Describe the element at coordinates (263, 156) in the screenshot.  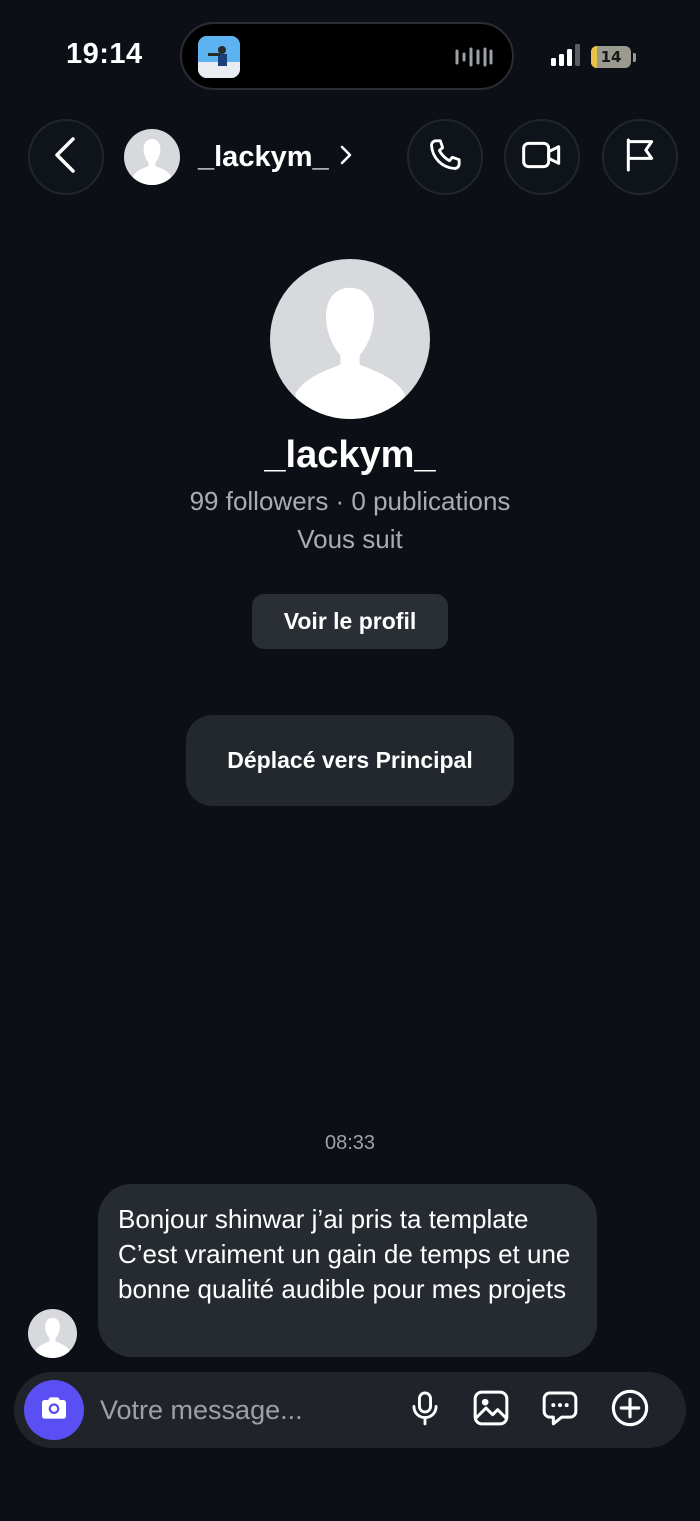
I see `header-username: _lackym_` at that location.